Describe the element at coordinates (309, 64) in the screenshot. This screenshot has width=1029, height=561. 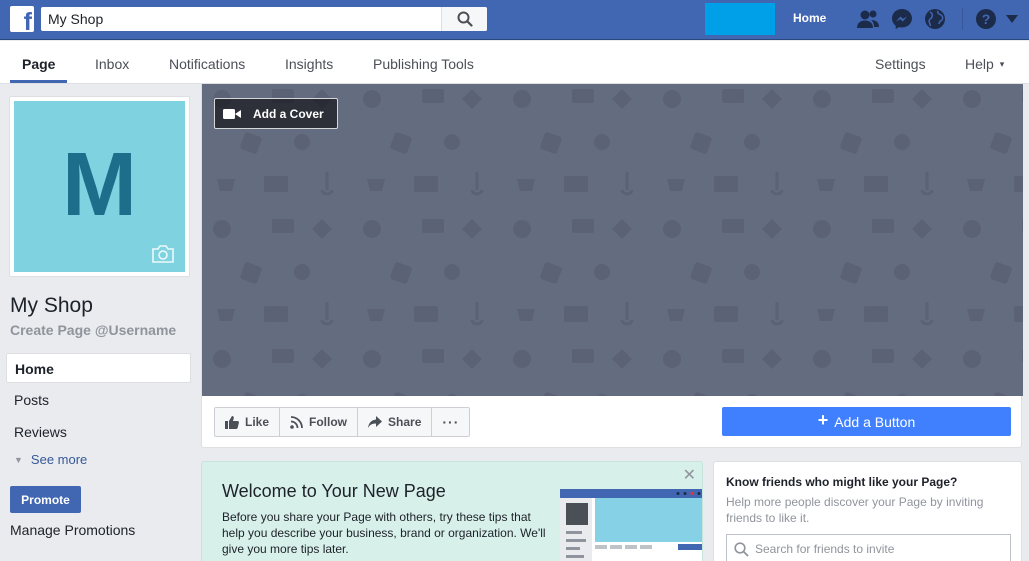
I see `tab-insights: Insights` at that location.